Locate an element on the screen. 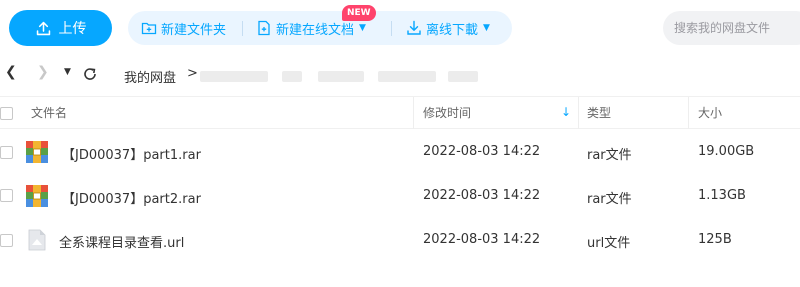 This screenshot has width=800, height=287. file-size: 125B is located at coordinates (715, 239).